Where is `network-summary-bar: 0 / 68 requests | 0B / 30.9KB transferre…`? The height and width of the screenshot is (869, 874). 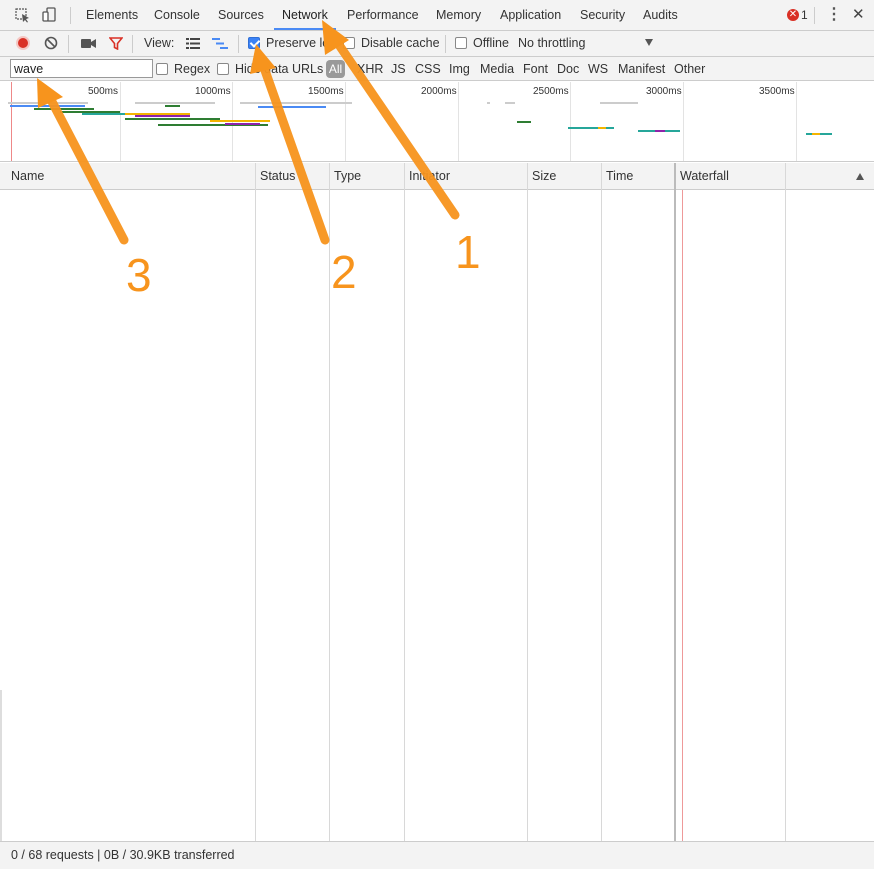
network-summary-bar: 0 / 68 requests | 0B / 30.9KB transferre… is located at coordinates (437, 855).